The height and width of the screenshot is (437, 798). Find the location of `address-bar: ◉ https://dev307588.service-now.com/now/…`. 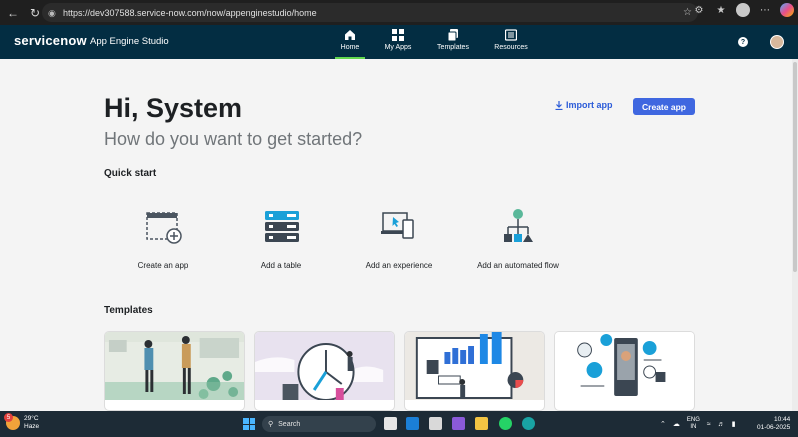

address-bar: ◉ https://dev307588.service-now.com/now/… is located at coordinates (370, 12).